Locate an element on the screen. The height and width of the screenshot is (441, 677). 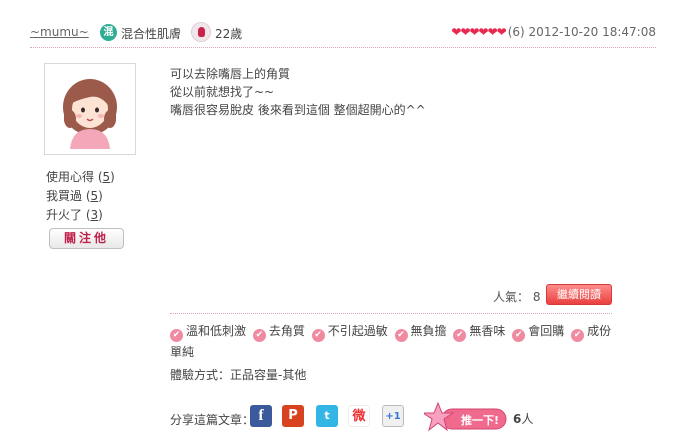
user-stats: 使用心得 (5) 我買過 (5) 升火了 (3) is located at coordinates (80, 196).